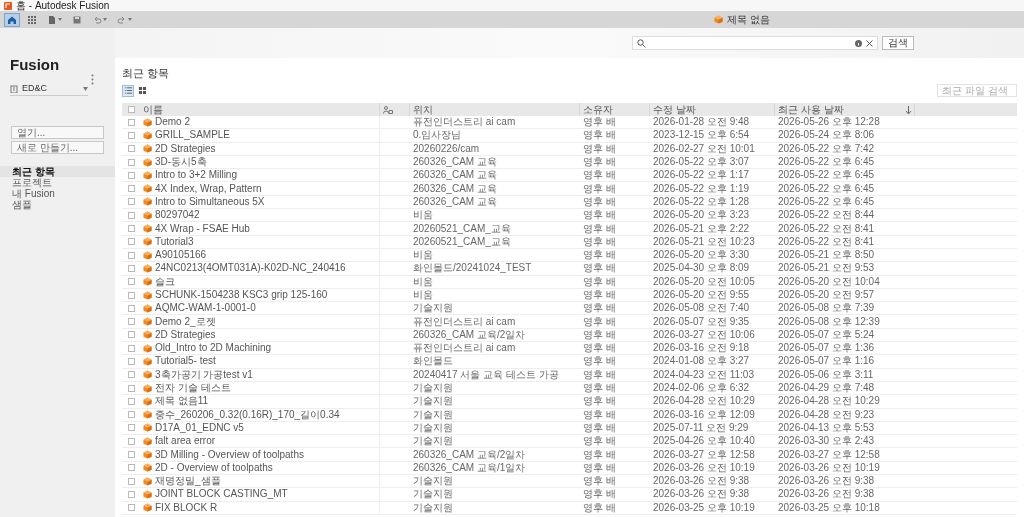 Image resolution: width=1024 pixels, height=517 pixels. I want to click on table-cell: 비움, so click(423, 295).